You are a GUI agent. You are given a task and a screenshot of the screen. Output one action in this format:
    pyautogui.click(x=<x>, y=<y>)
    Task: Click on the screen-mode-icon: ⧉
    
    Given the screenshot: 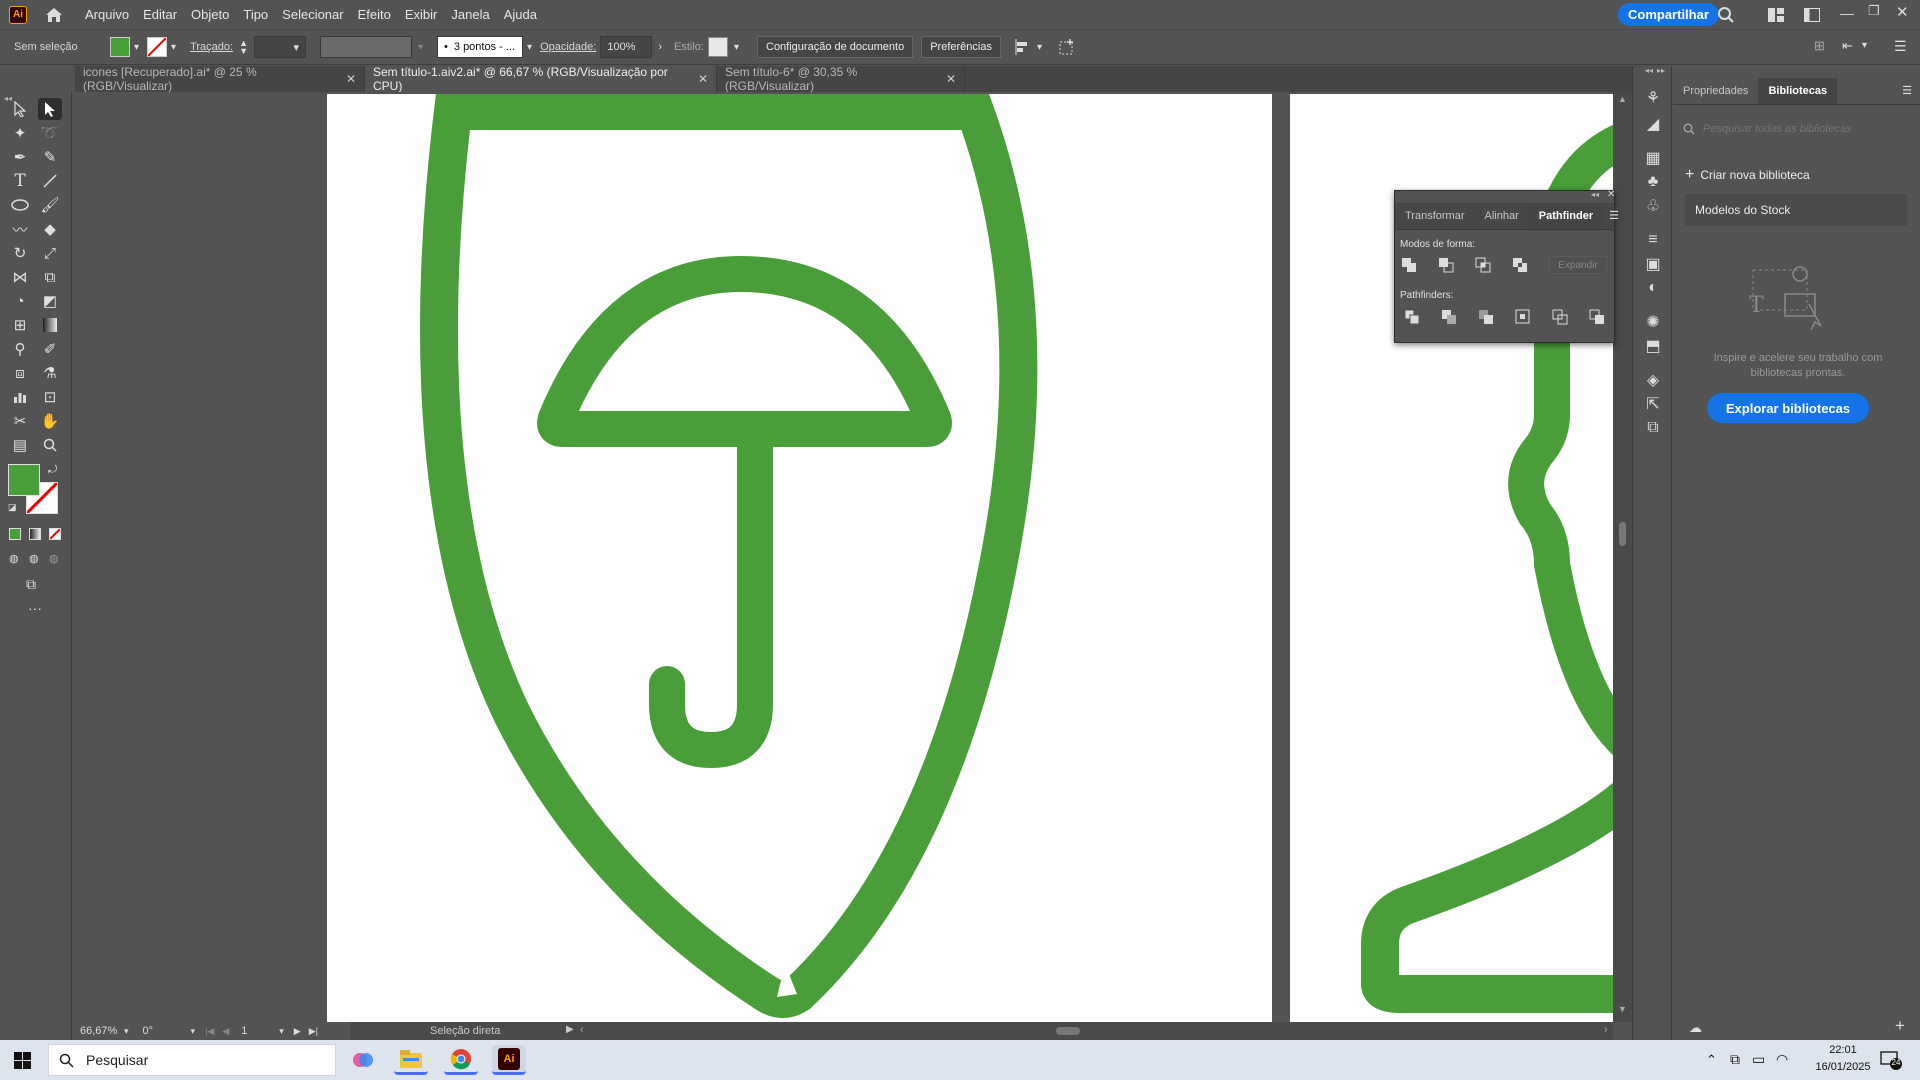 What is the action you would take?
    pyautogui.click(x=31, y=584)
    